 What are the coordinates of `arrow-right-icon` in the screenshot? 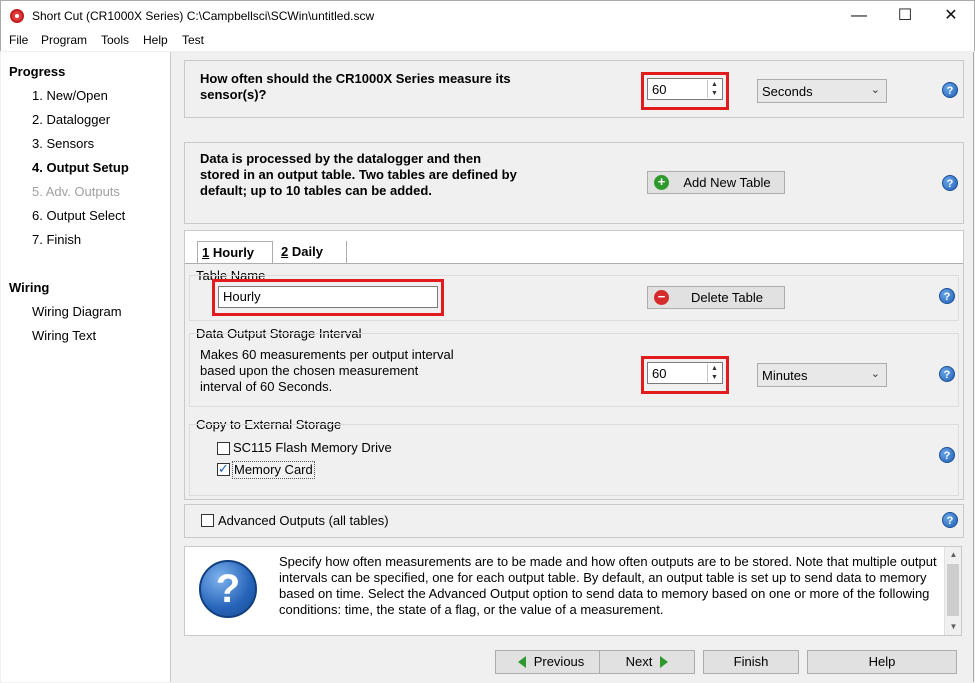 It's located at (664, 662).